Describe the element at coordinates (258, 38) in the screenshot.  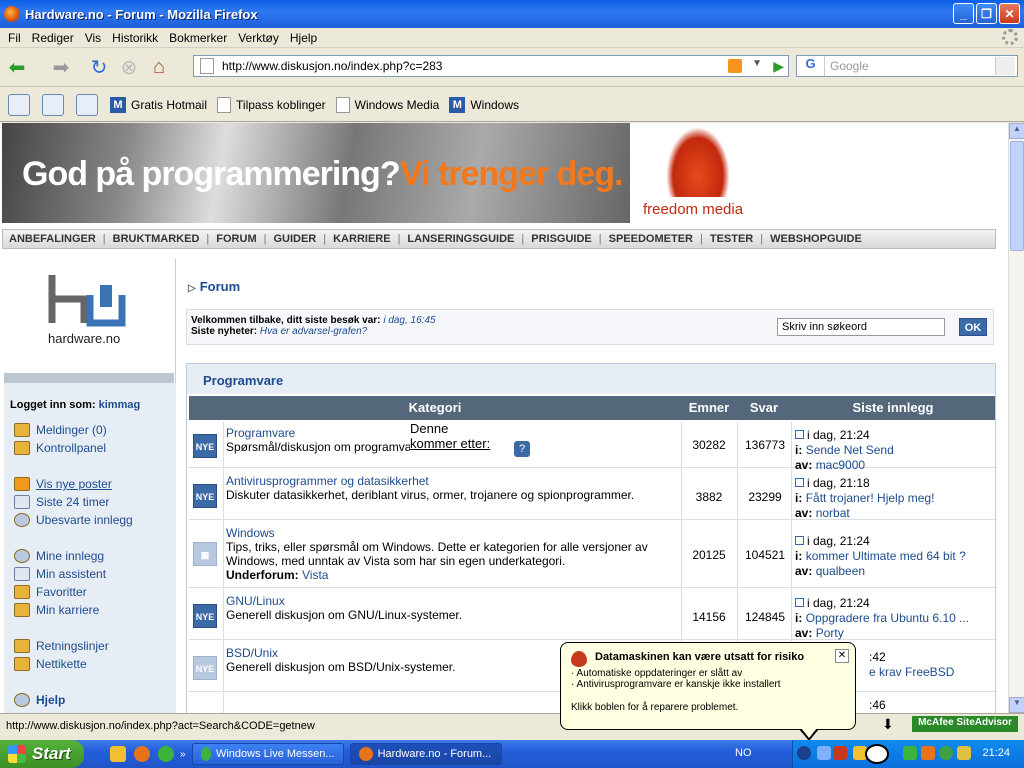
I see `menu-tools: Verktøy` at that location.